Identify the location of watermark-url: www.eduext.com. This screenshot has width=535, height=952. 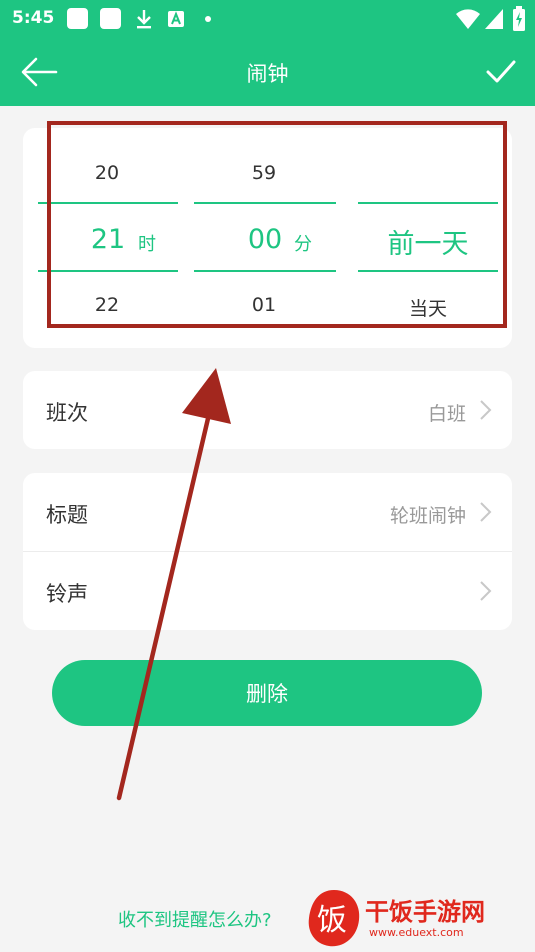
(416, 932).